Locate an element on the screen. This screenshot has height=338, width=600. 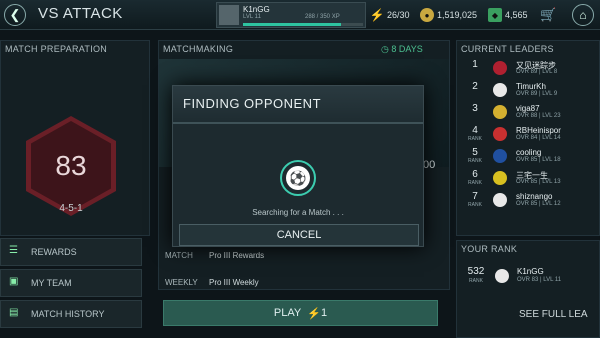
leader-row: 2 TimurKh OVR 89 | LVL 9 is located at coordinates (530, 90).